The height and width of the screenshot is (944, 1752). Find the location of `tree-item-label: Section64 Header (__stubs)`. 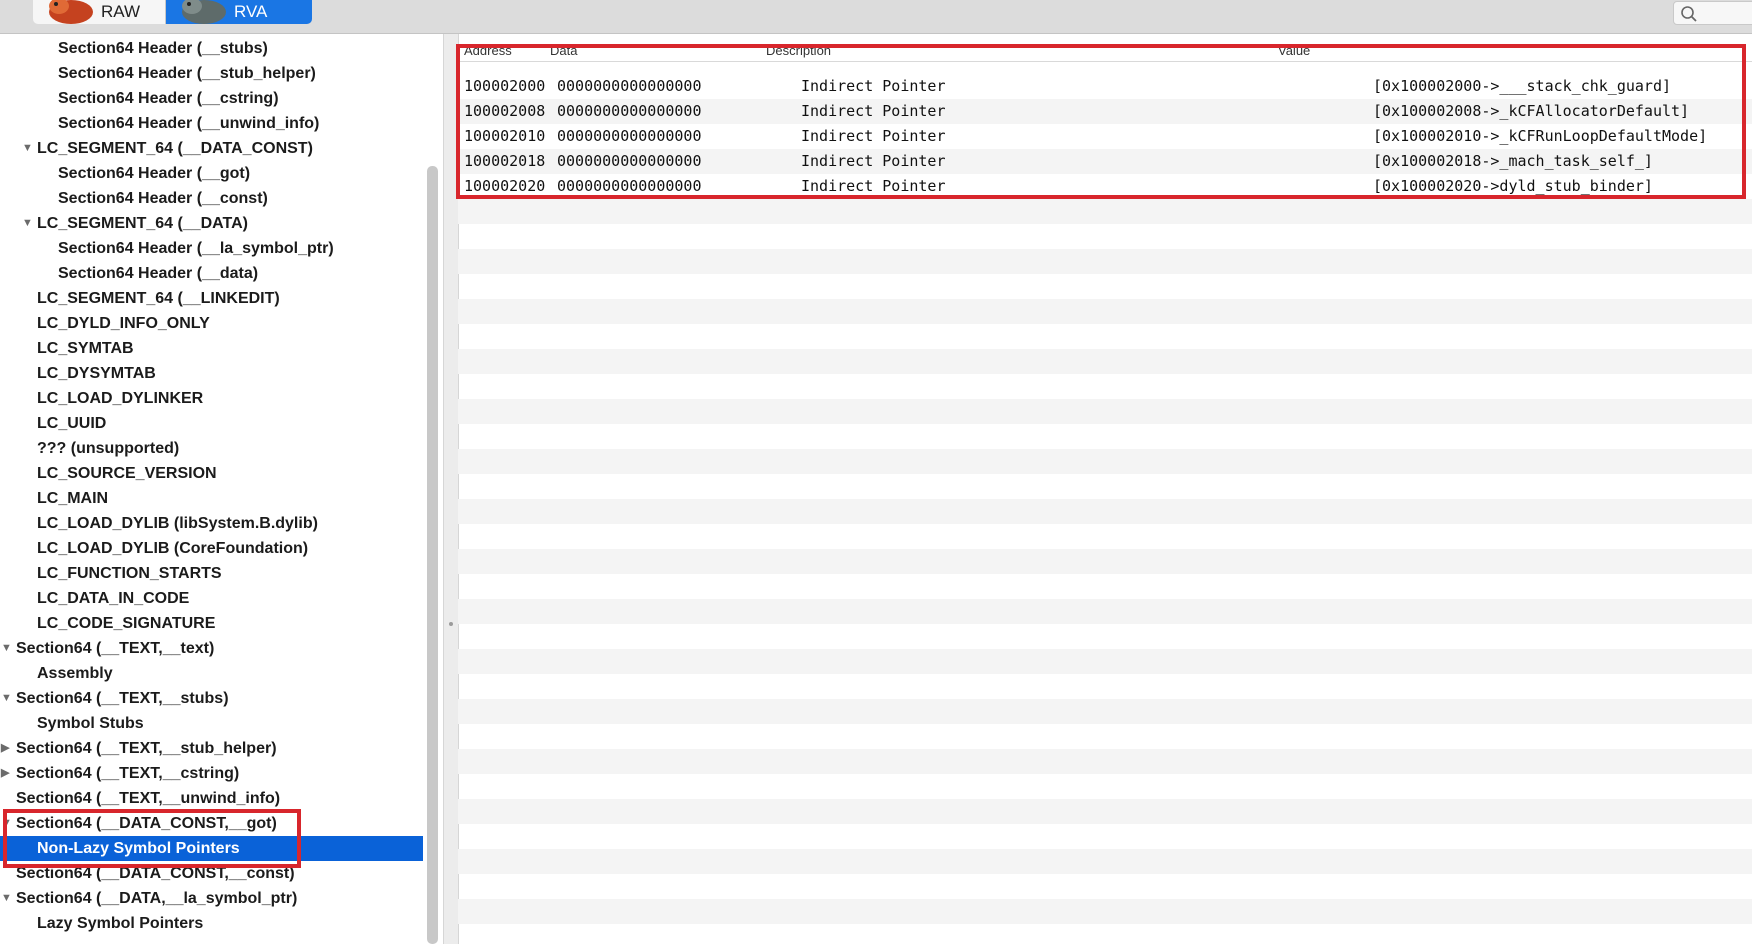

tree-item-label: Section64 Header (__stubs) is located at coordinates (163, 48).